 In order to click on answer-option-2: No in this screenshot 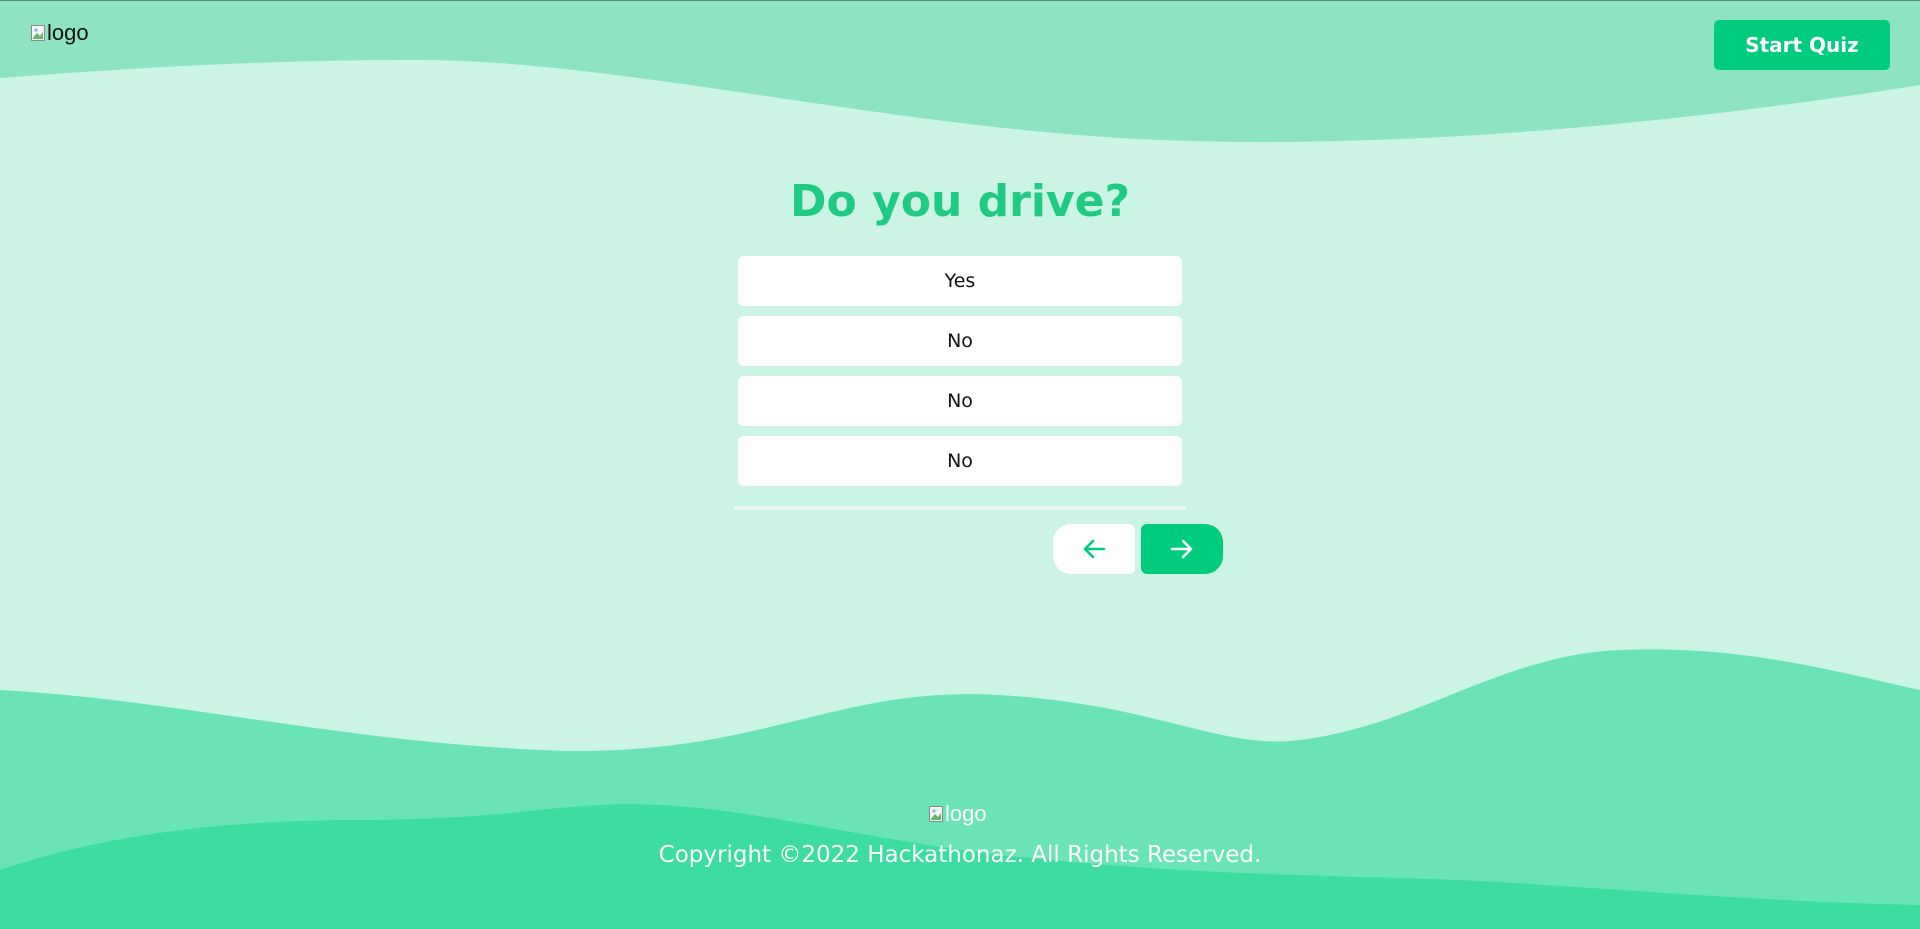, I will do `click(960, 341)`.